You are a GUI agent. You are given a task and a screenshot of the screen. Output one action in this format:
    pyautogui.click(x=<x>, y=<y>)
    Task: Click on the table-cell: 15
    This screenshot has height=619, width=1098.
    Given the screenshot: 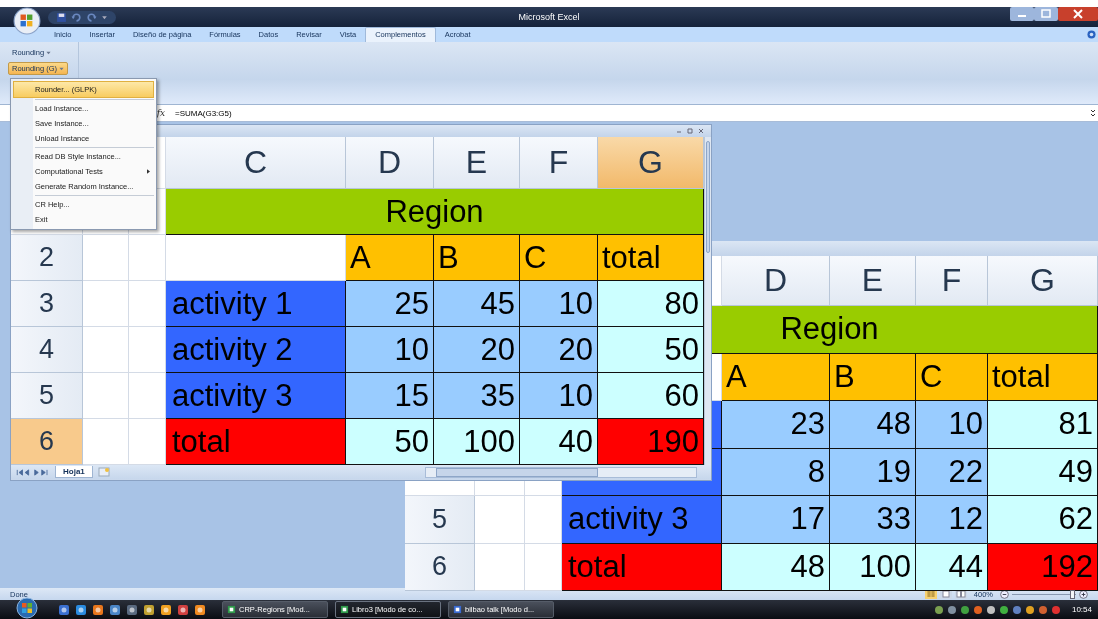 What is the action you would take?
    pyautogui.click(x=390, y=396)
    